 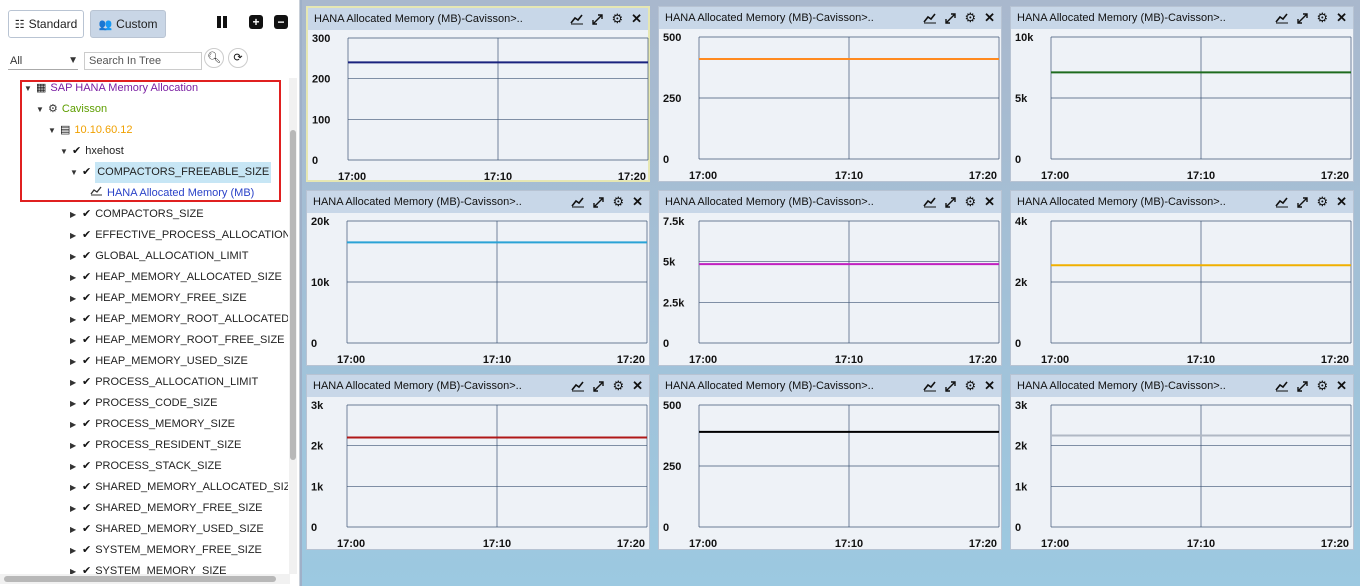 What do you see at coordinates (159, 256) in the screenshot?
I see `tree-node: ▶ ✔ GLOBAL_ALLOCATION_LIMIT` at bounding box center [159, 256].